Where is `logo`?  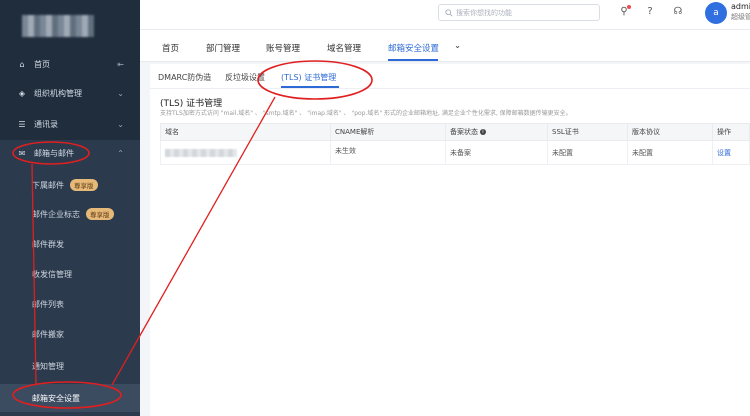
logo is located at coordinates (70, 26).